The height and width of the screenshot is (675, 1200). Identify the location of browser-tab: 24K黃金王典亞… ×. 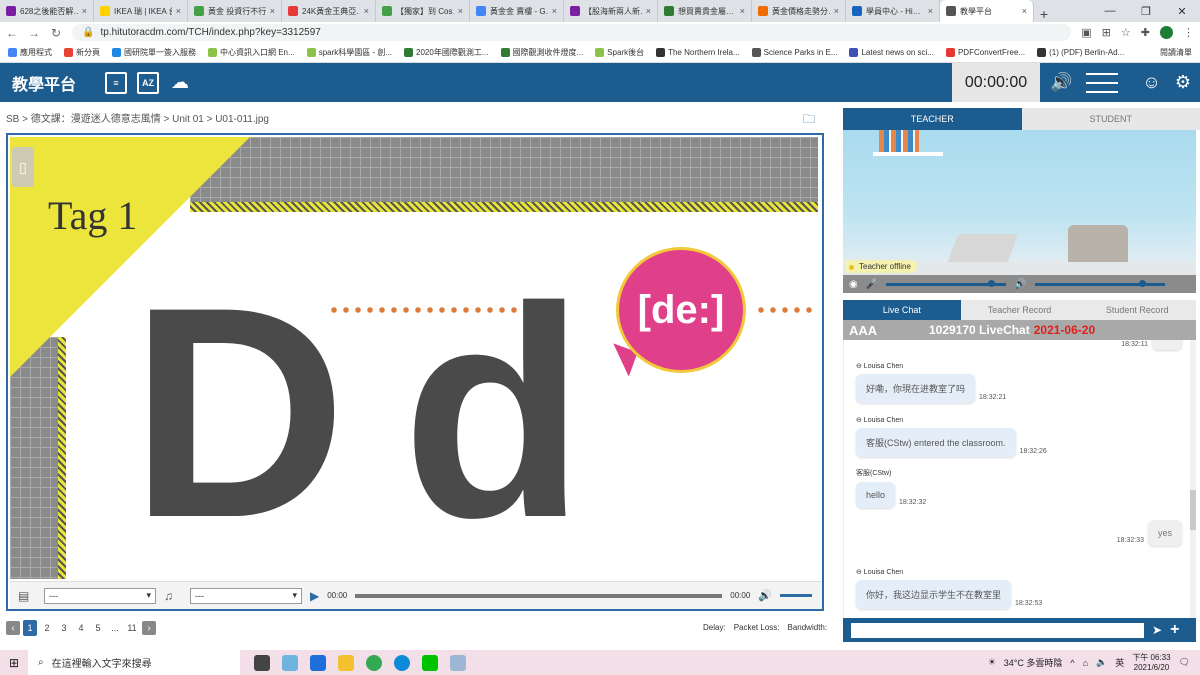
(329, 11).